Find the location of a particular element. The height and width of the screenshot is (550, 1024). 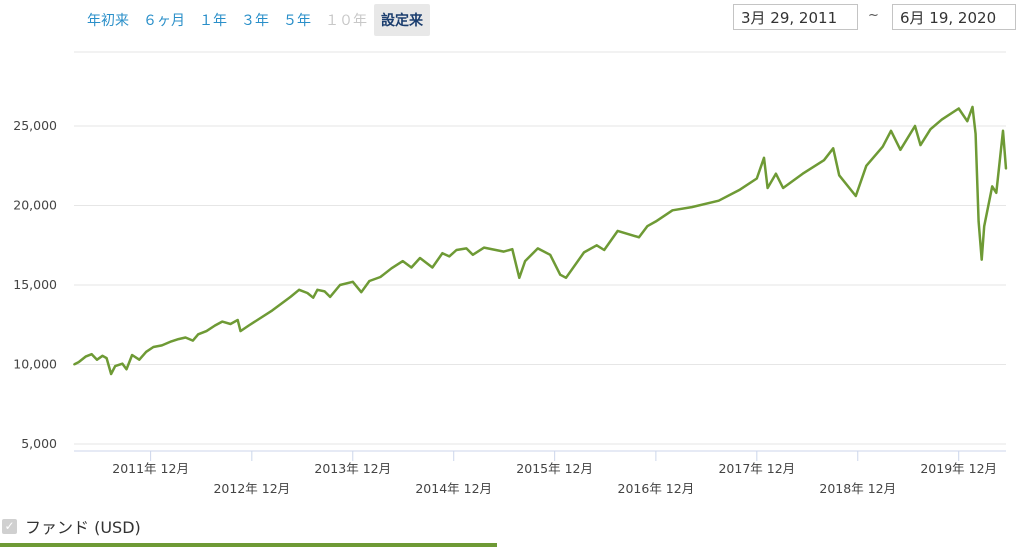

x-tick-label: 2012年 12月 is located at coordinates (251, 488).